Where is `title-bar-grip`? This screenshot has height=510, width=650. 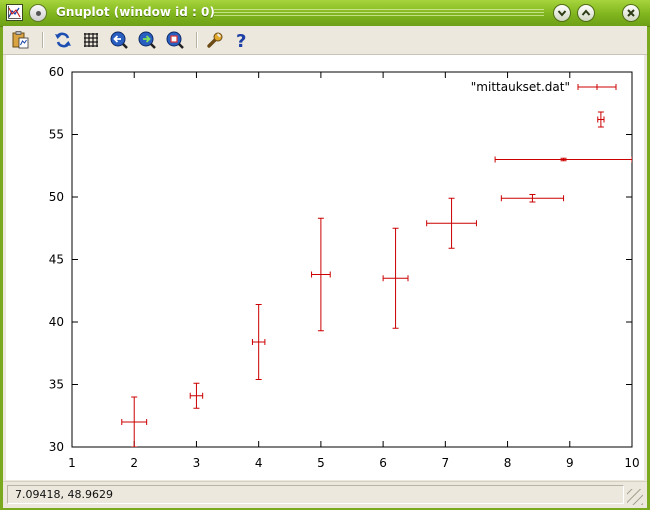 title-bar-grip is located at coordinates (379, 13).